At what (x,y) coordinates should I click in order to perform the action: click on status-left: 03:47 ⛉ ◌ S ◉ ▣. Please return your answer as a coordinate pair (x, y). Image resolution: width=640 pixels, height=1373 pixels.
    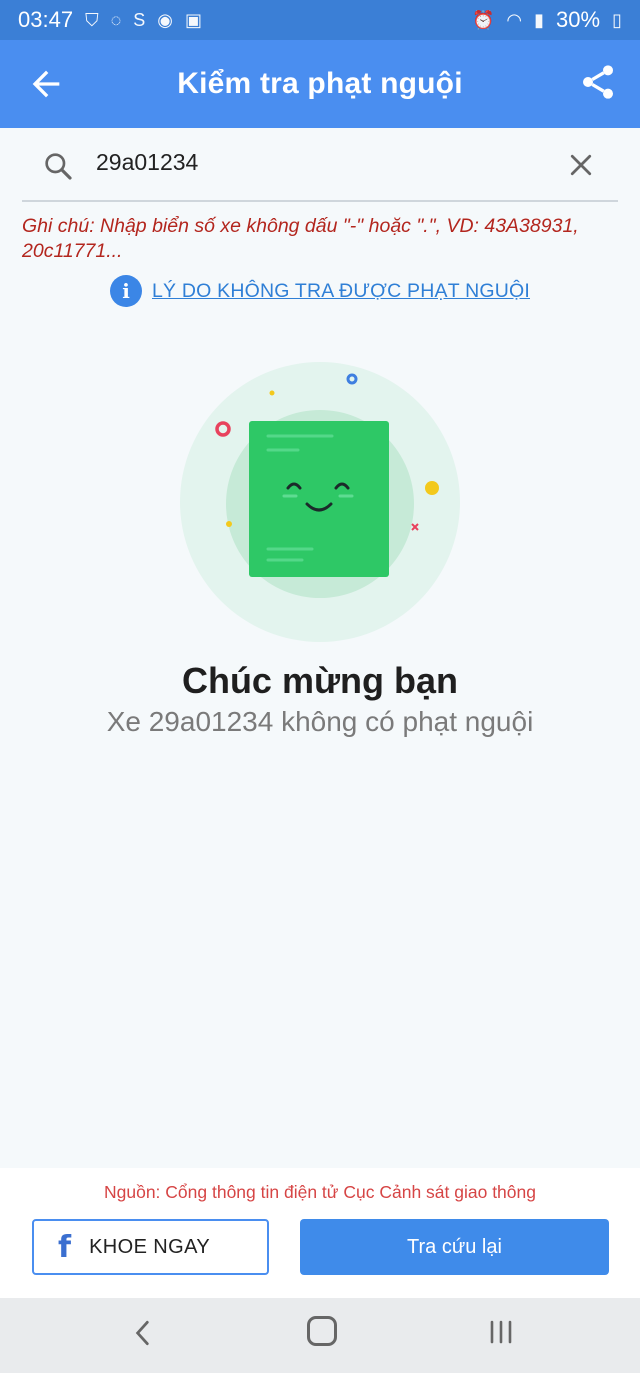
    Looking at the image, I should click on (110, 20).